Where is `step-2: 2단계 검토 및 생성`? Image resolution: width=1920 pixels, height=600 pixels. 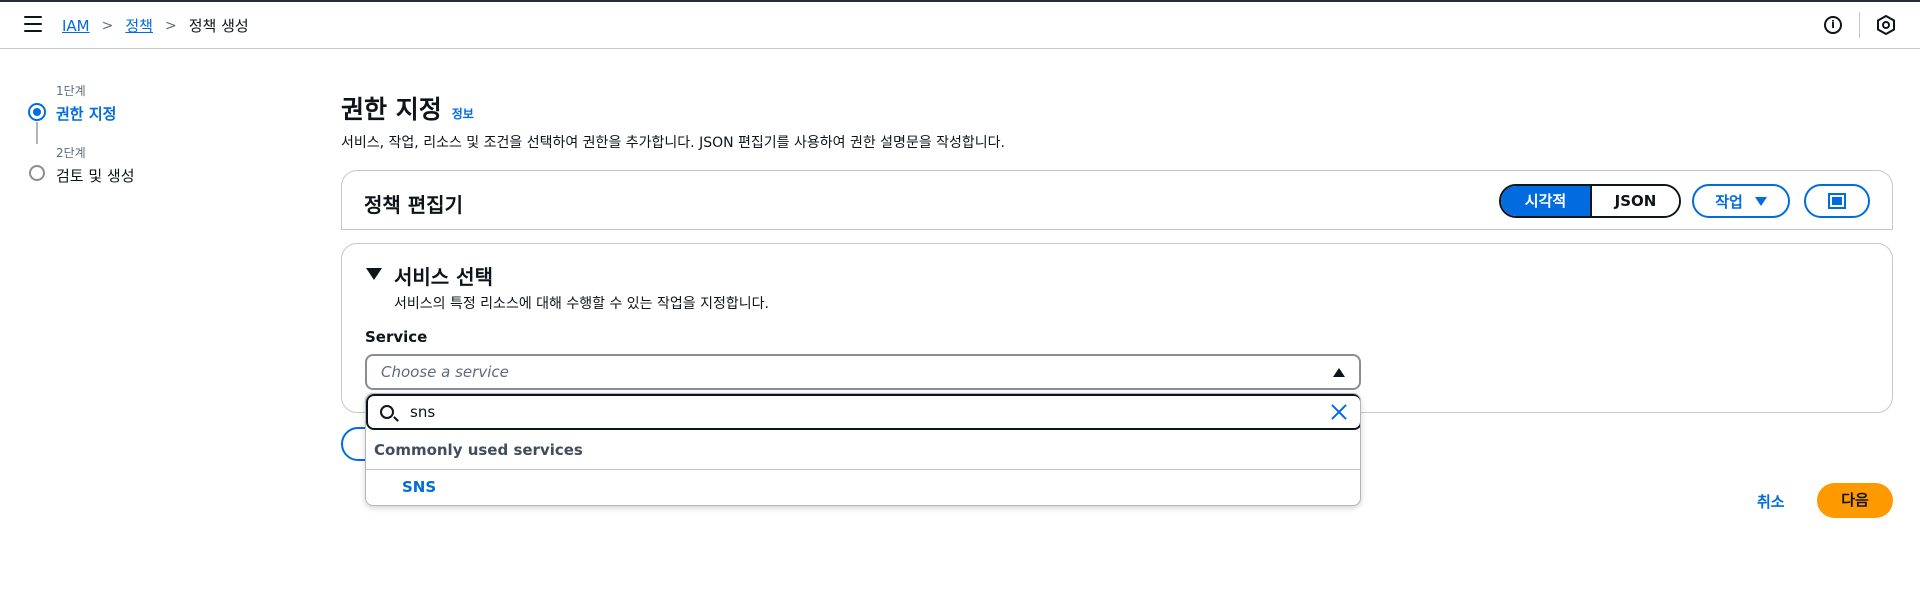 step-2: 2단계 검토 및 생성 is located at coordinates (81, 175).